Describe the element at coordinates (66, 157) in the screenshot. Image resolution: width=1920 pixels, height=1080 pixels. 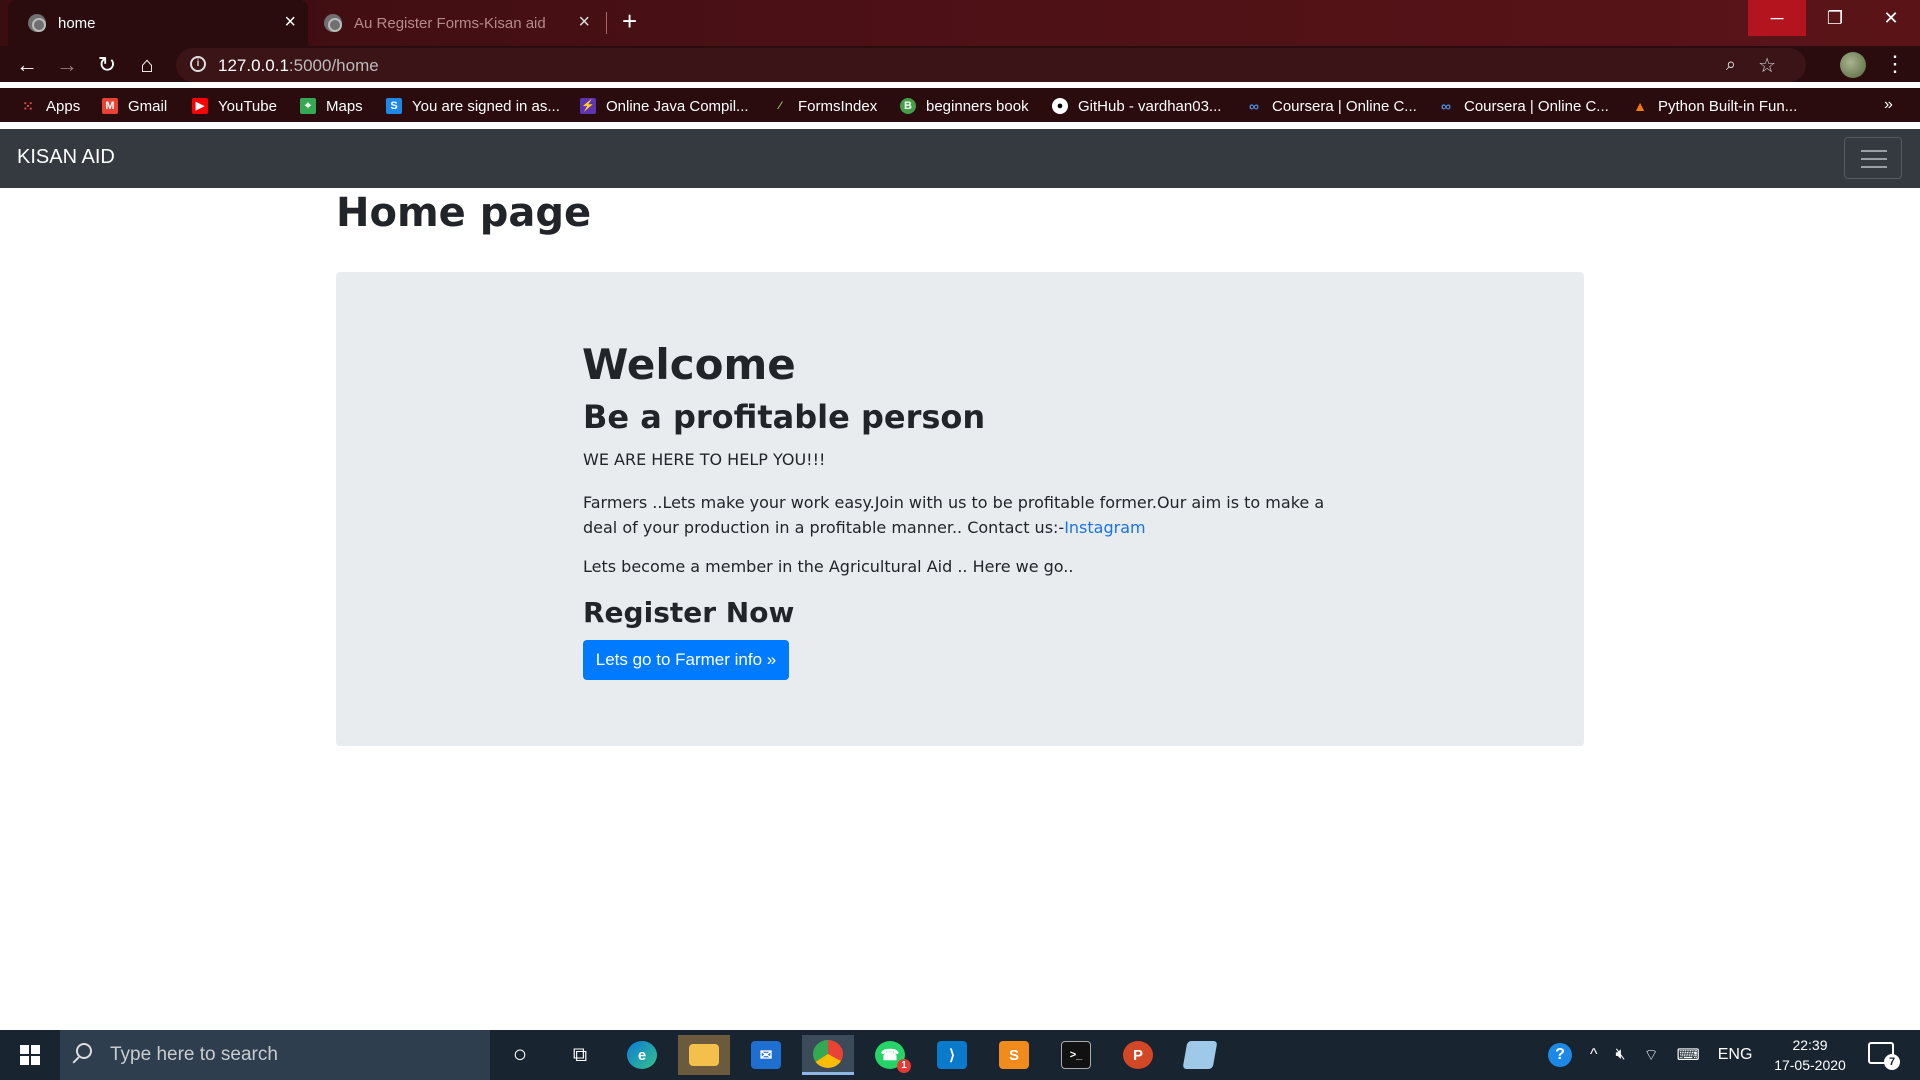
I see `brand-link: KISAN AID` at that location.